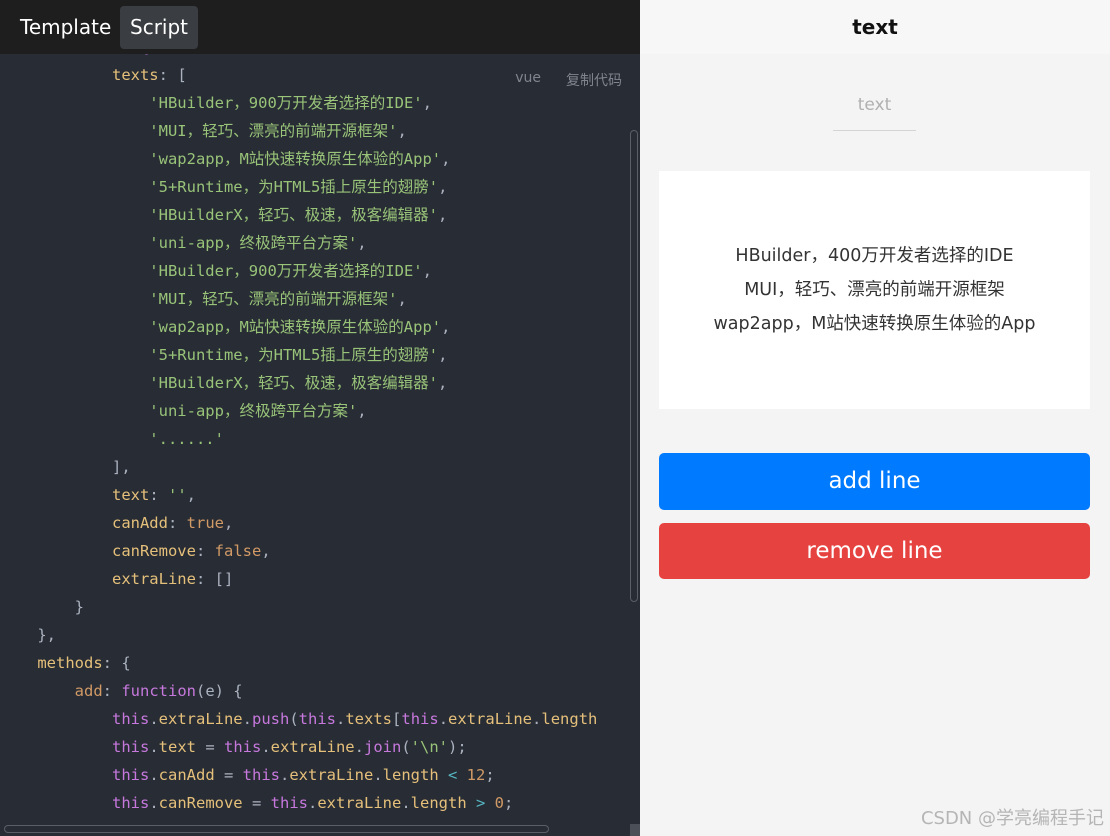 This screenshot has width=1110, height=836. What do you see at coordinates (75, 55) in the screenshot?
I see `code-token: return {` at bounding box center [75, 55].